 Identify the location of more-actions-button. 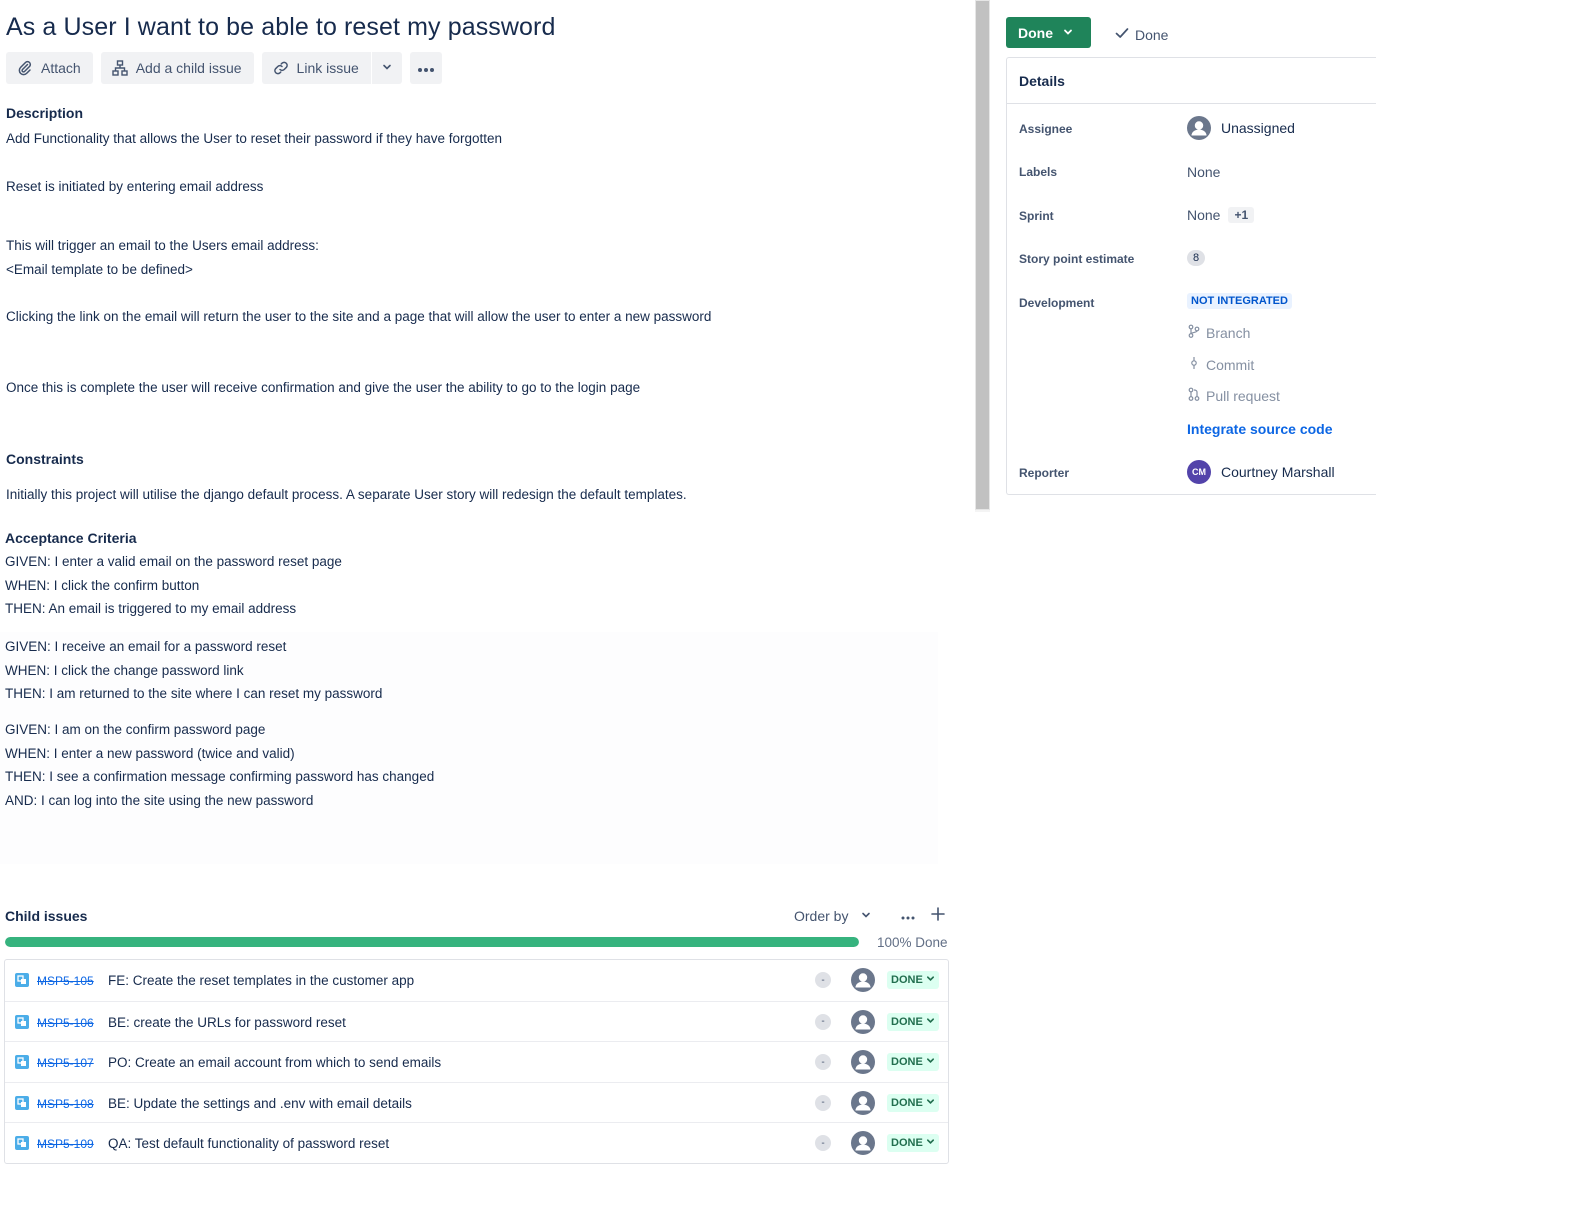
(425, 68).